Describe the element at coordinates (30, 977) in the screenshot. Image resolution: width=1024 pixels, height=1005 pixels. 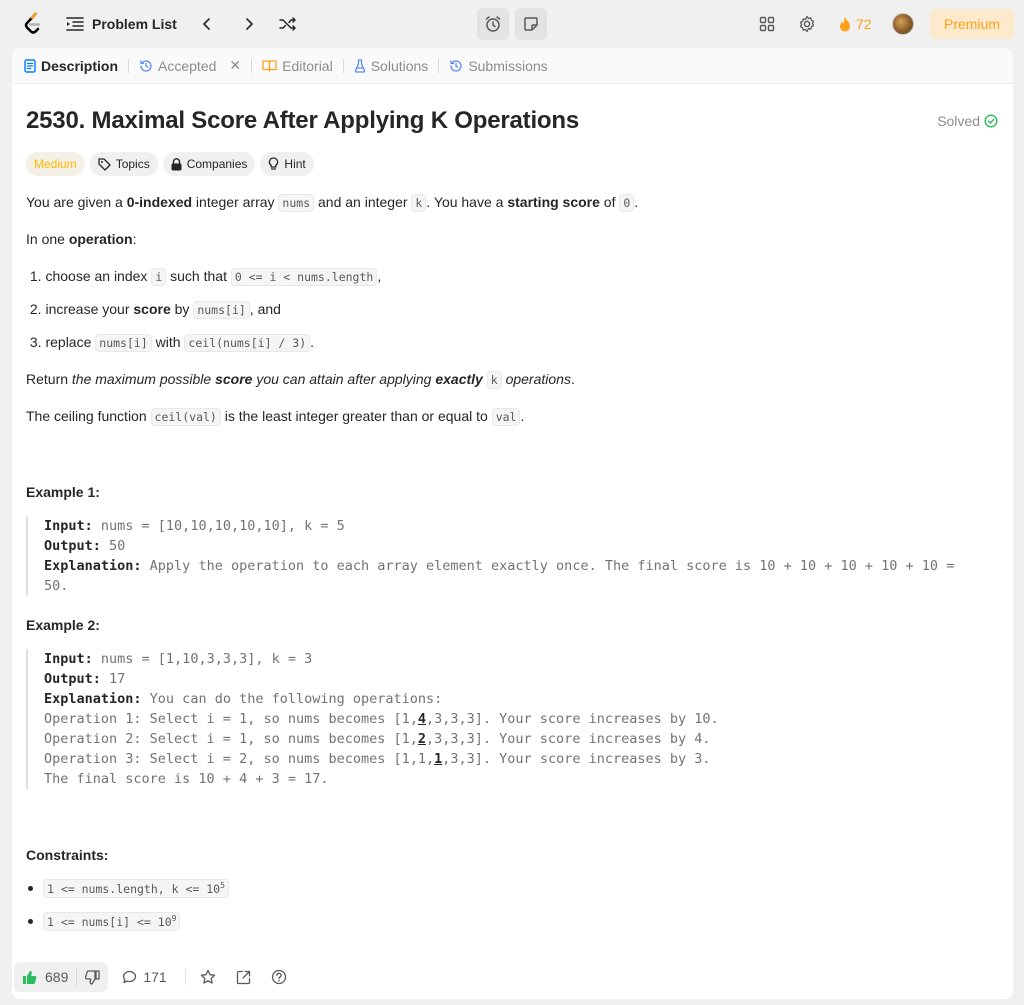
I see `thumbs-up-icon` at that location.